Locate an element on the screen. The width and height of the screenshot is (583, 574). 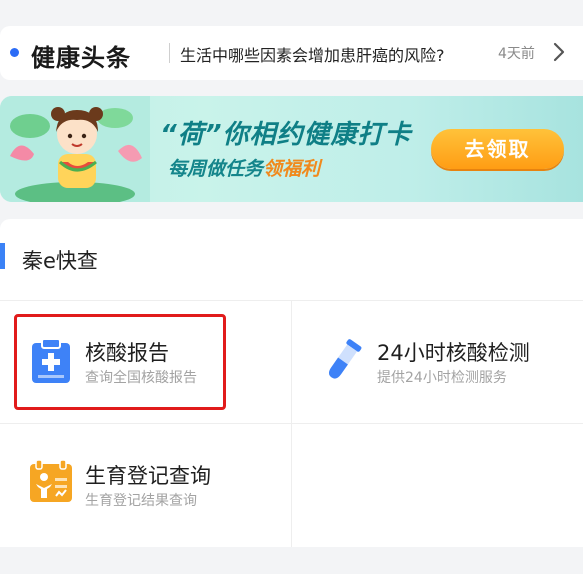
tile-subtitle: 提供24小时检测服务 is located at coordinates (442, 378).